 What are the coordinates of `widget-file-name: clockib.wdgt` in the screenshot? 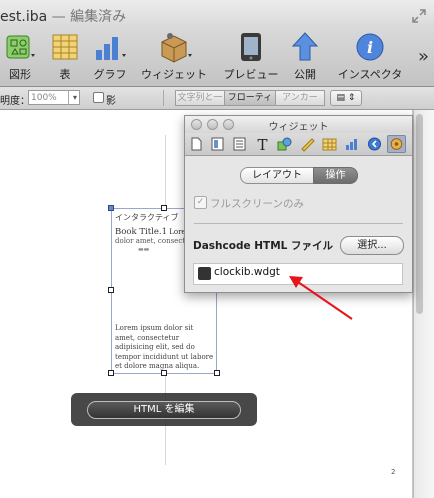 It's located at (247, 272).